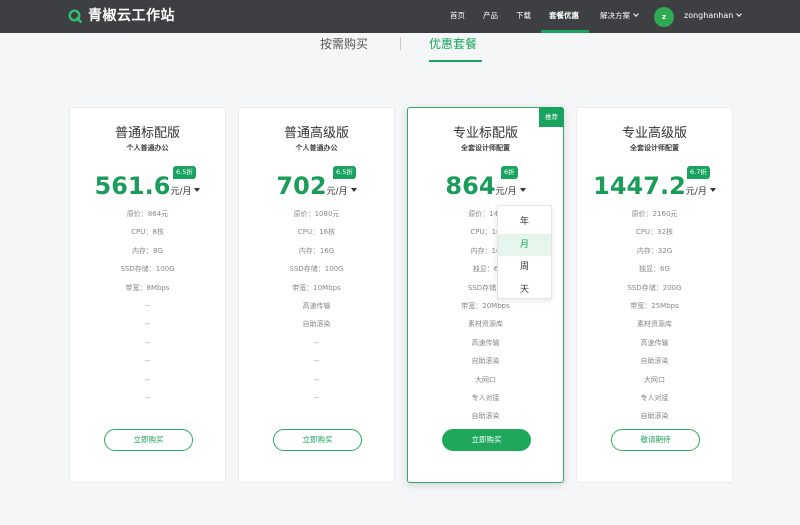 The width and height of the screenshot is (800, 525). What do you see at coordinates (698, 172) in the screenshot?
I see `discount-badge: 6.7折` at bounding box center [698, 172].